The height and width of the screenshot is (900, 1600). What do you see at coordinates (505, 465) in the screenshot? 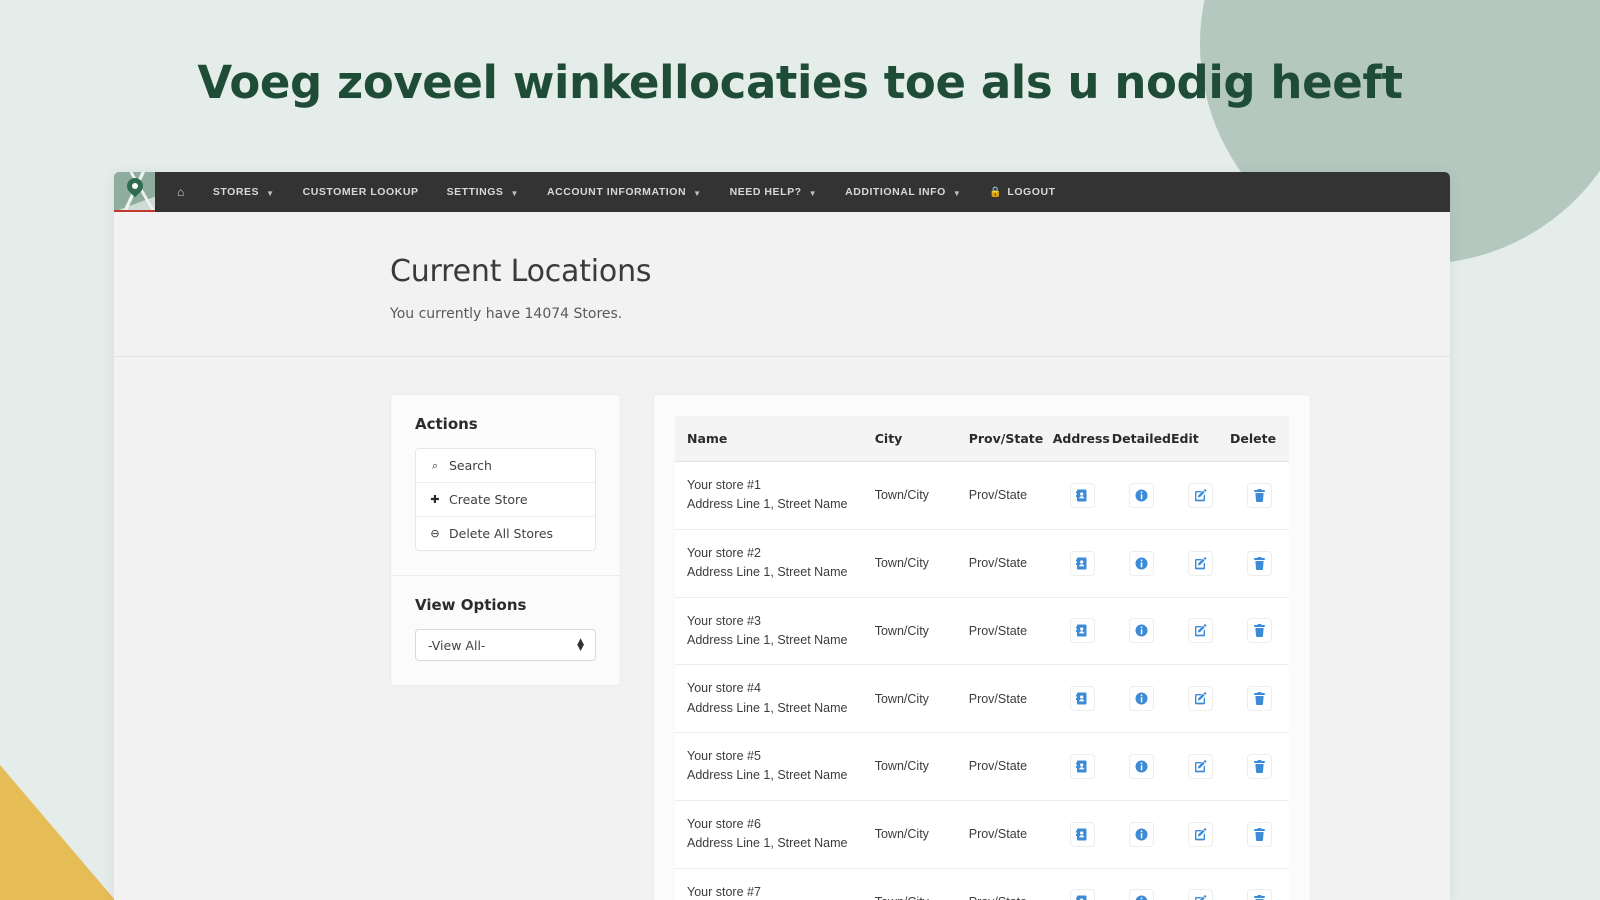
I see `action-search: ⌕ Search` at bounding box center [505, 465].